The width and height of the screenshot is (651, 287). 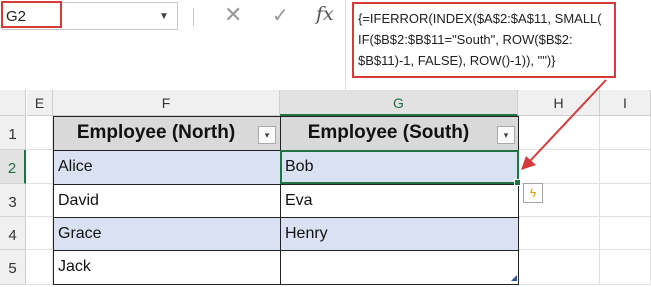 What do you see at coordinates (564, 124) in the screenshot?
I see `annotation-arrow` at bounding box center [564, 124].